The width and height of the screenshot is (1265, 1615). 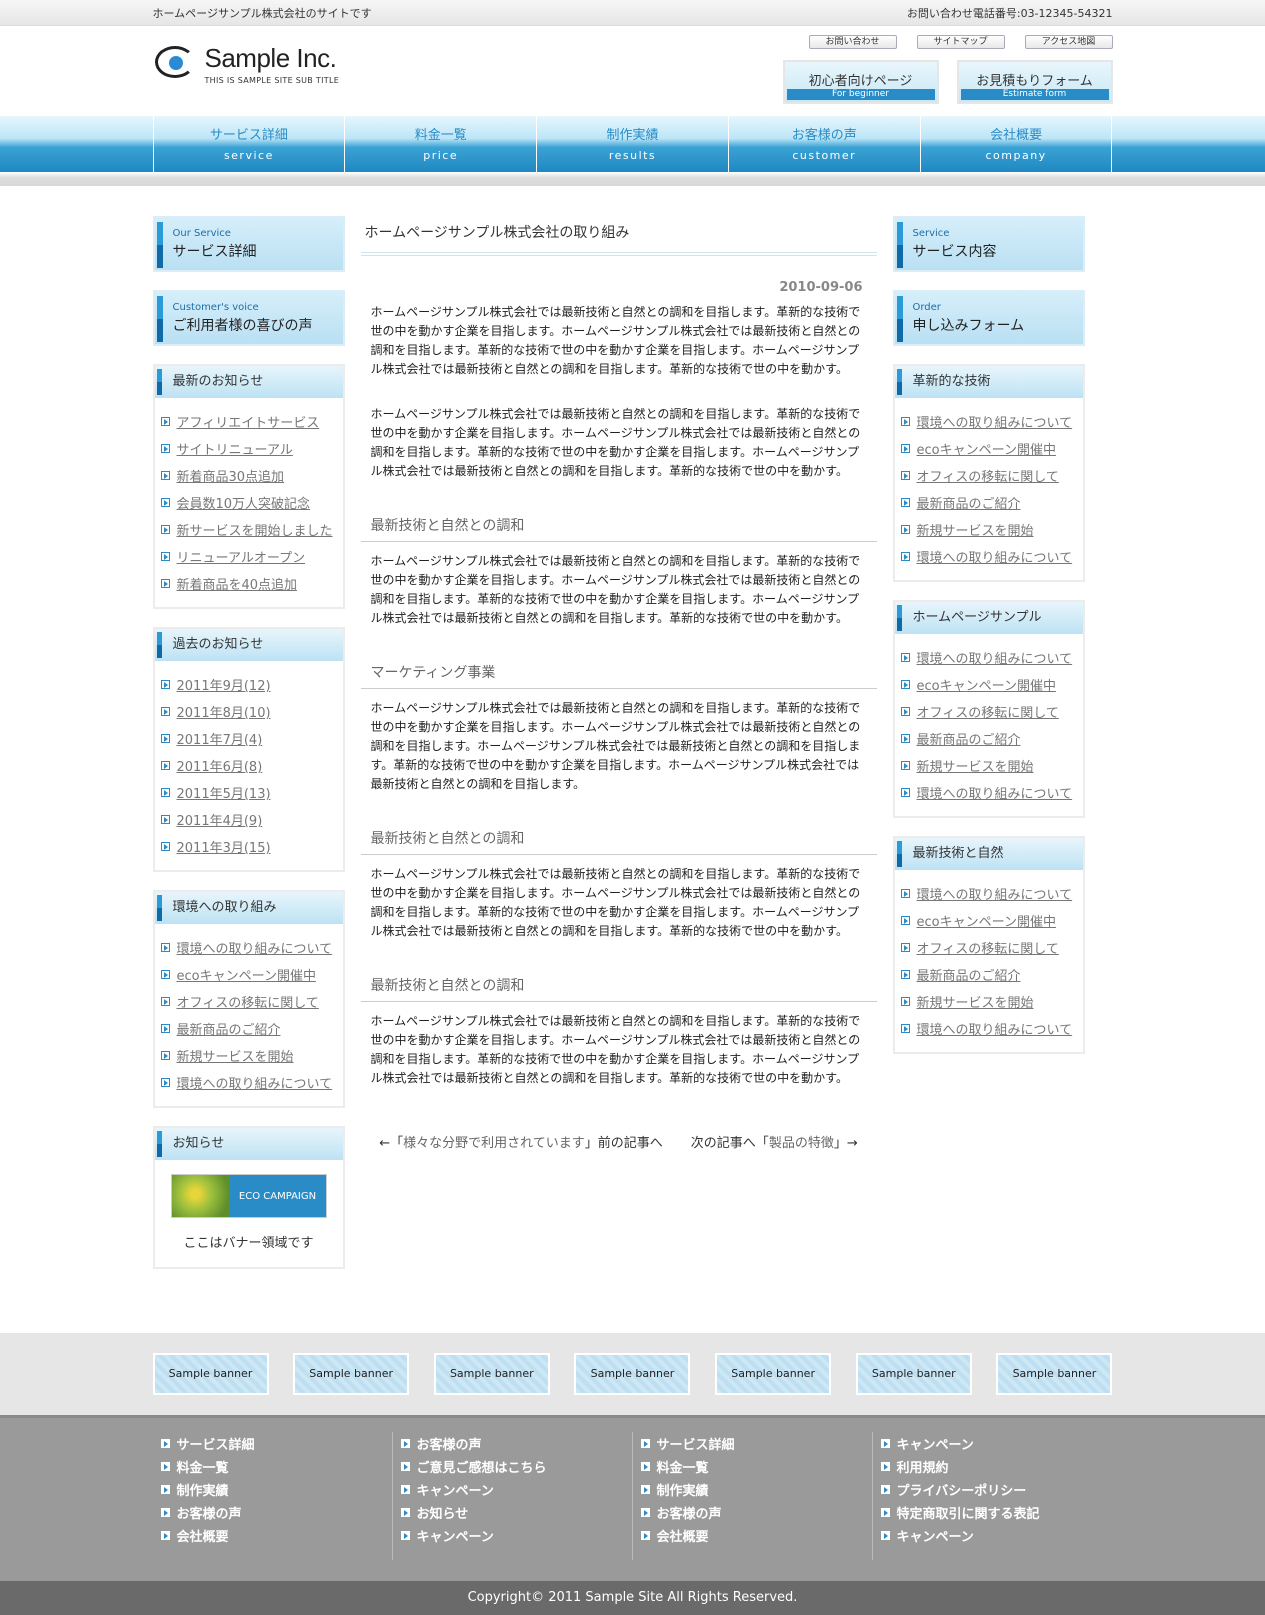 What do you see at coordinates (1068, 42) in the screenshot?
I see `access-map-link-button: アクセス地図` at bounding box center [1068, 42].